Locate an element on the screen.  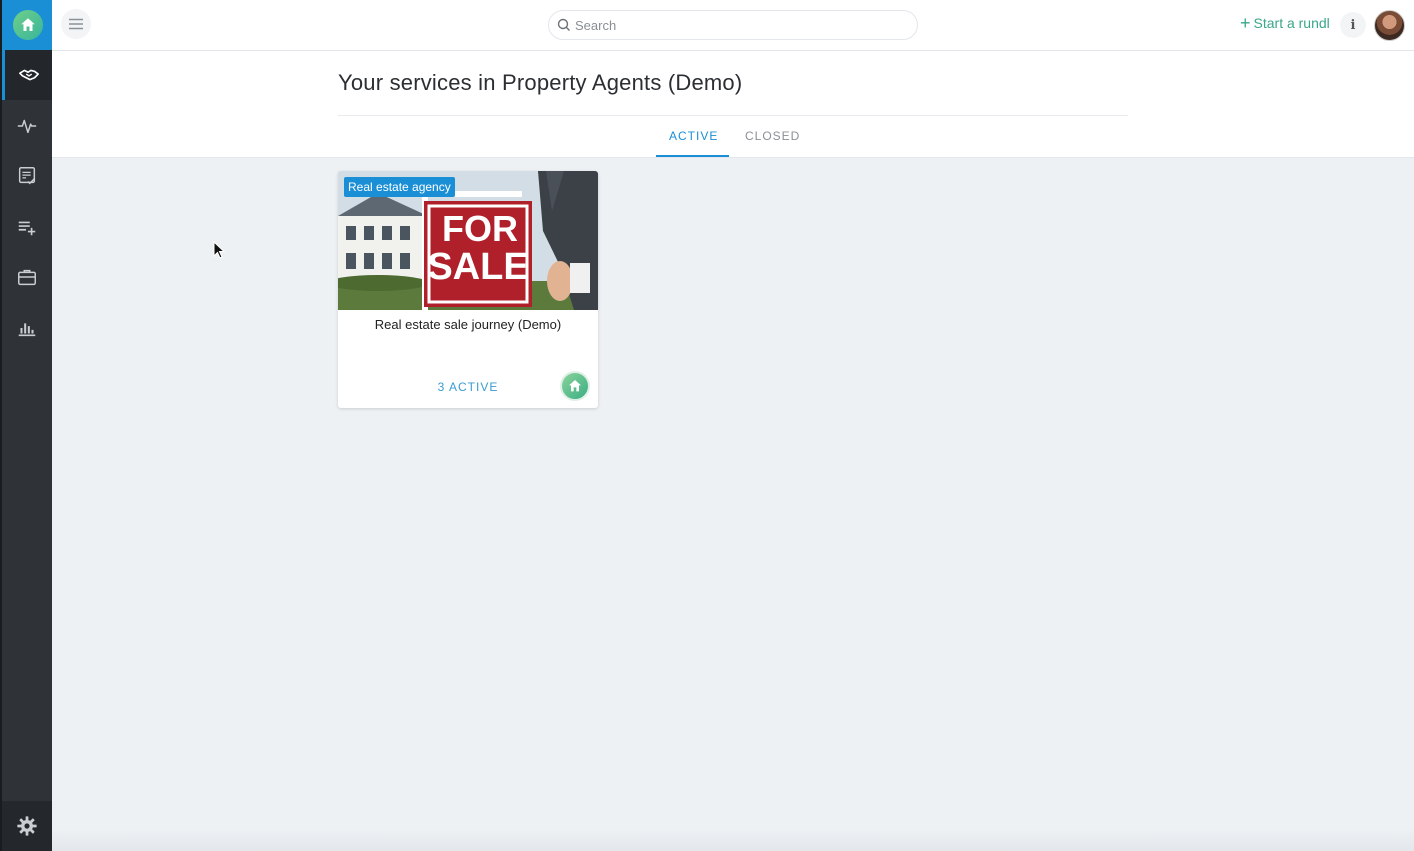
handshake-icon is located at coordinates (28, 75).